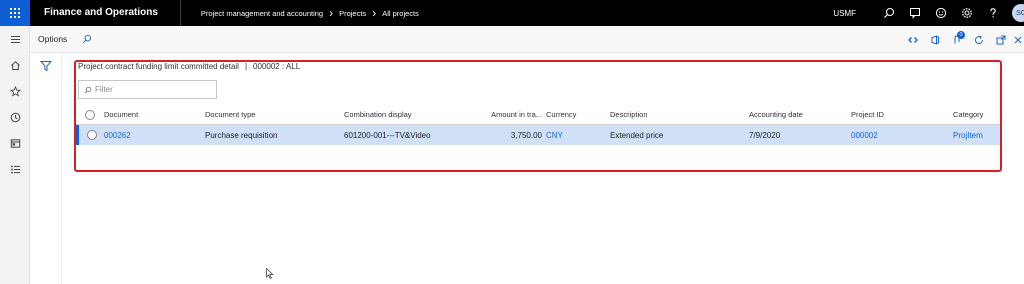 This screenshot has height=284, width=1024. I want to click on workspaces-button, so click(15, 143).